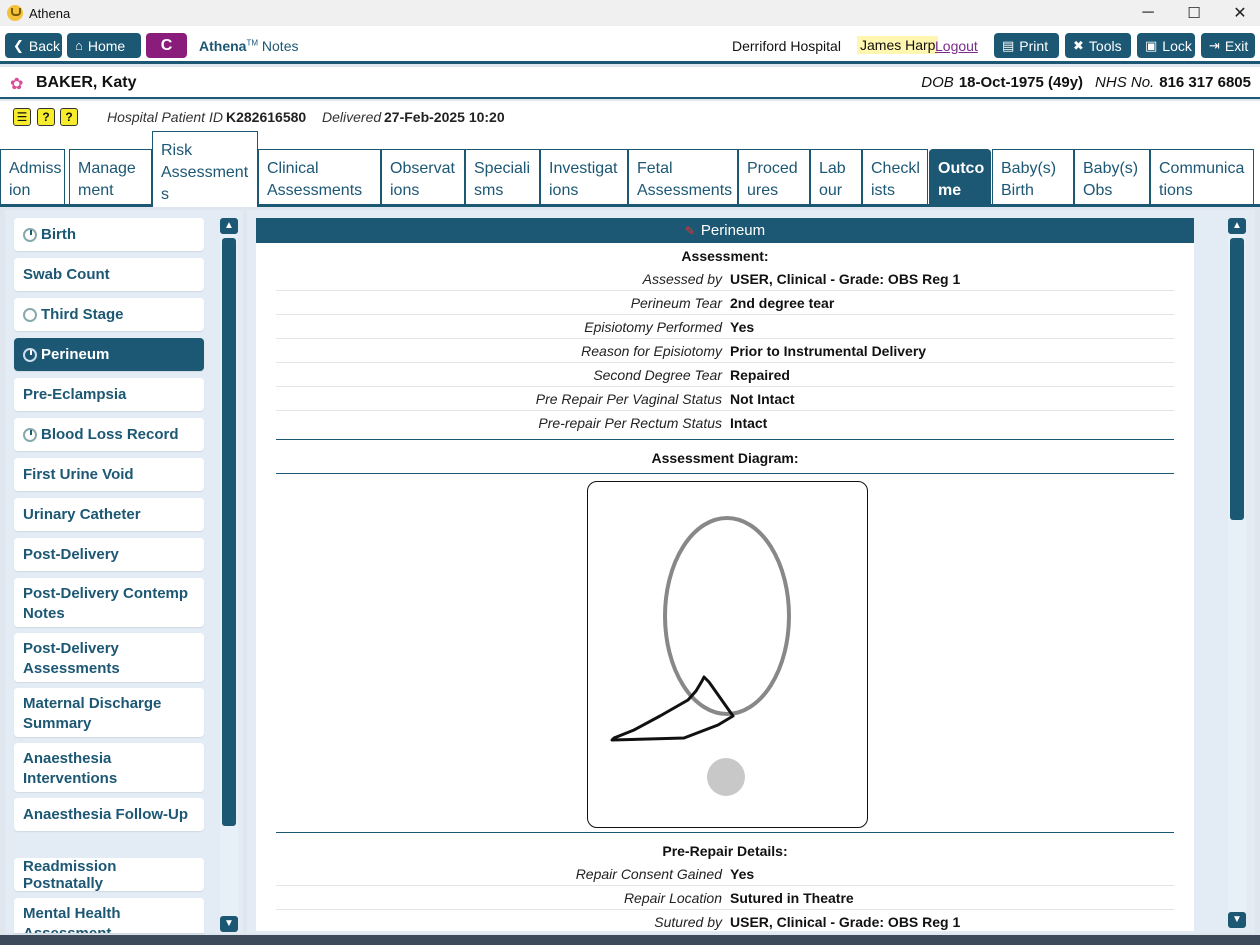 The image size is (1260, 945). I want to click on lock-icon: ▣, so click(1151, 45).